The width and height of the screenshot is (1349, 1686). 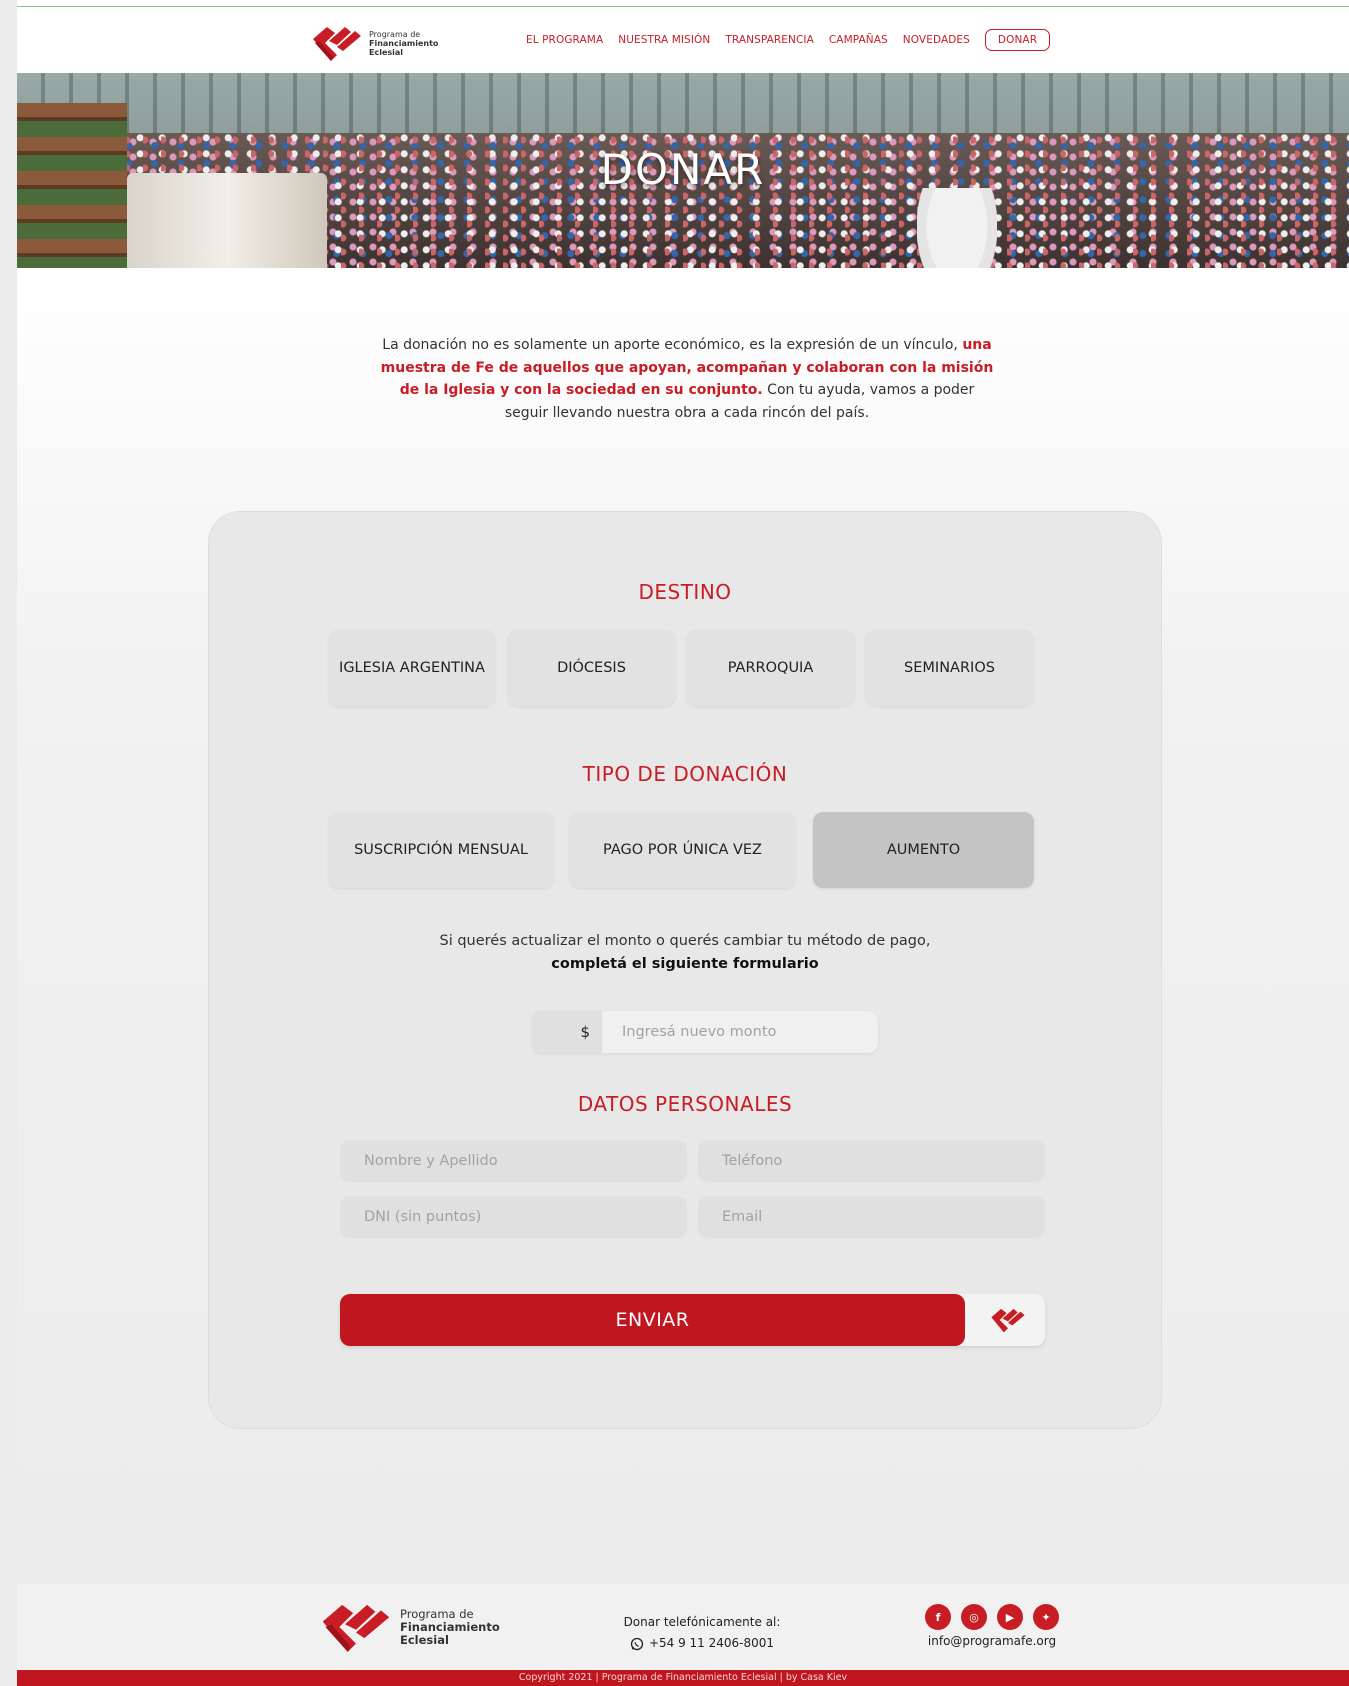 What do you see at coordinates (664, 40) in the screenshot?
I see `nav-nuestra-mision: NUESTRA MISIÓN` at bounding box center [664, 40].